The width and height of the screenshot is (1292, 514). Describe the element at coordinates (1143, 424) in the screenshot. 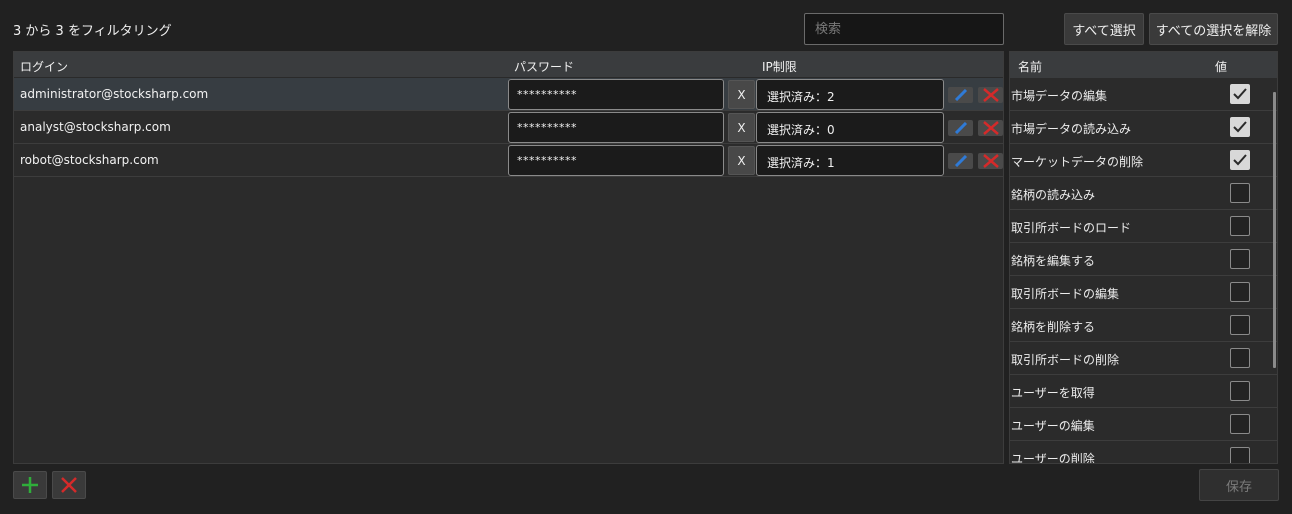

I see `permission-row: ユーザーの編集` at that location.